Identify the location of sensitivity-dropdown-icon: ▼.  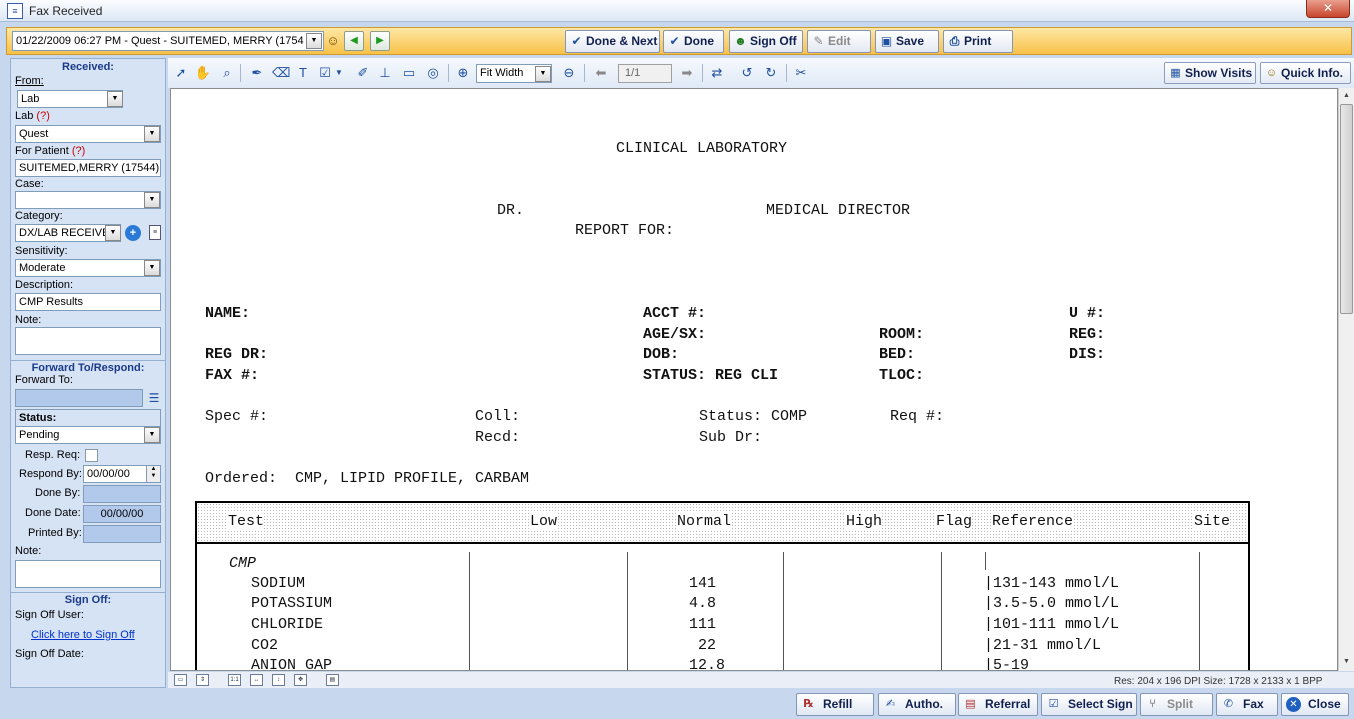
(152, 268).